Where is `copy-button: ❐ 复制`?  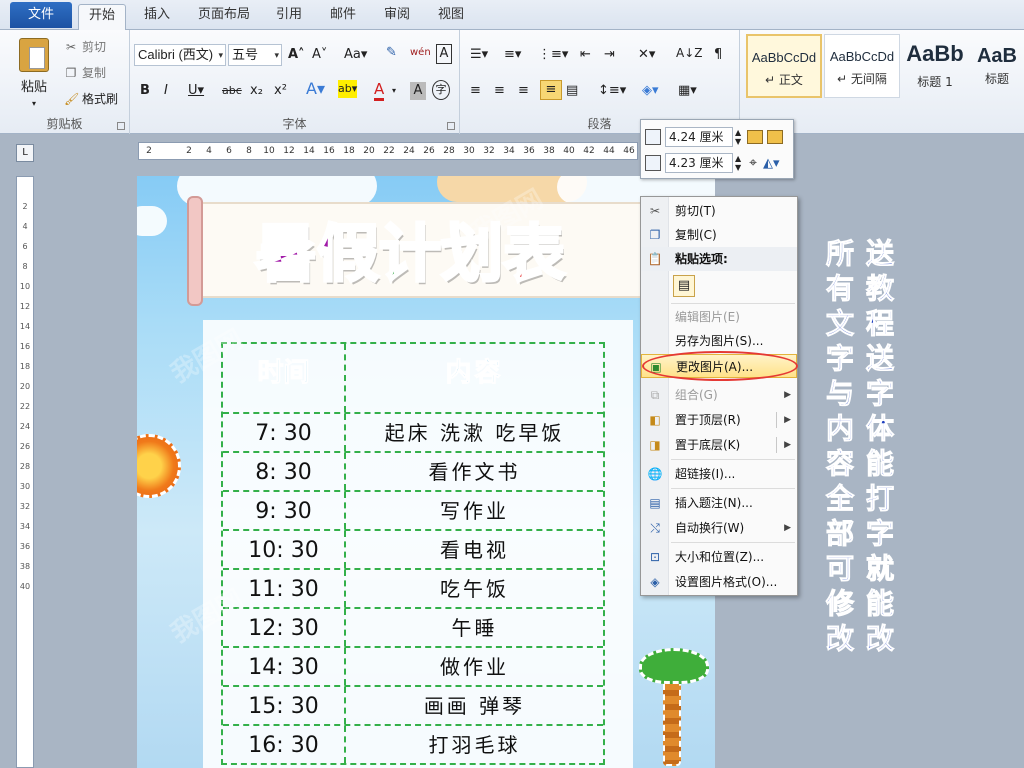 copy-button: ❐ 复制 is located at coordinates (85, 72).